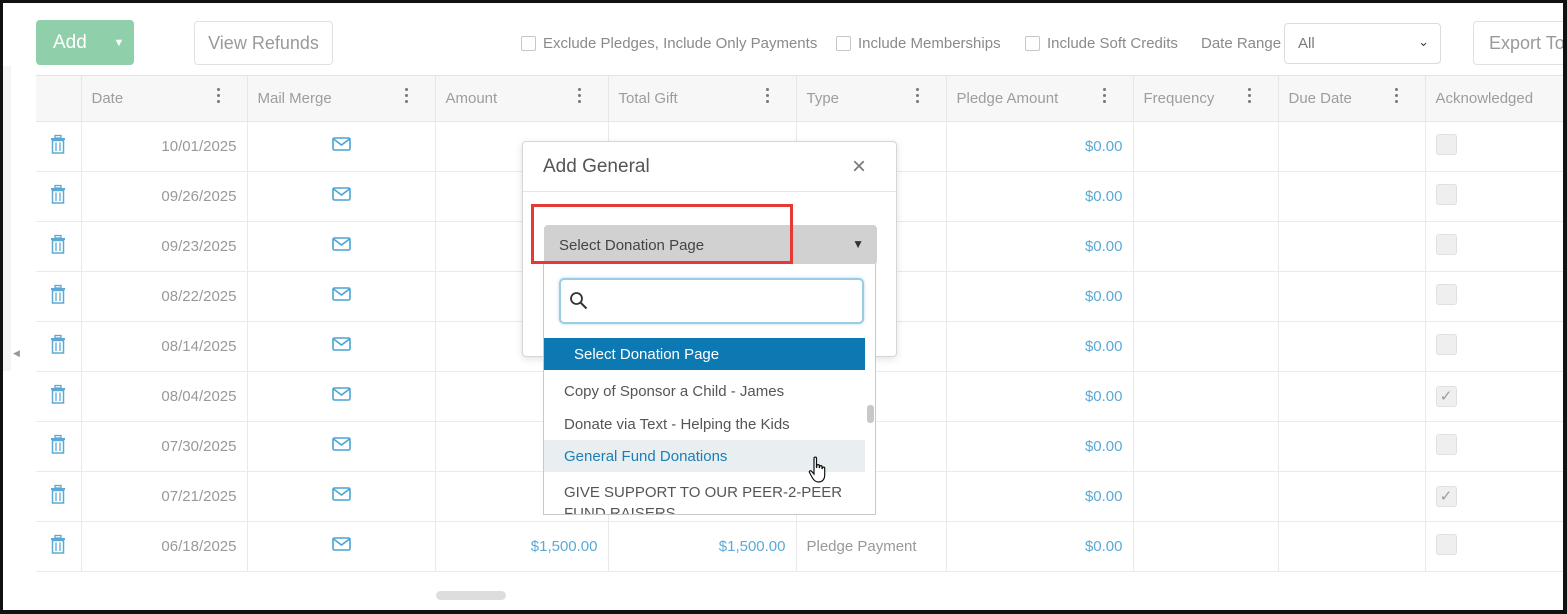 This screenshot has height=614, width=1567. What do you see at coordinates (1520, 43) in the screenshot?
I see `export-button: Export To` at bounding box center [1520, 43].